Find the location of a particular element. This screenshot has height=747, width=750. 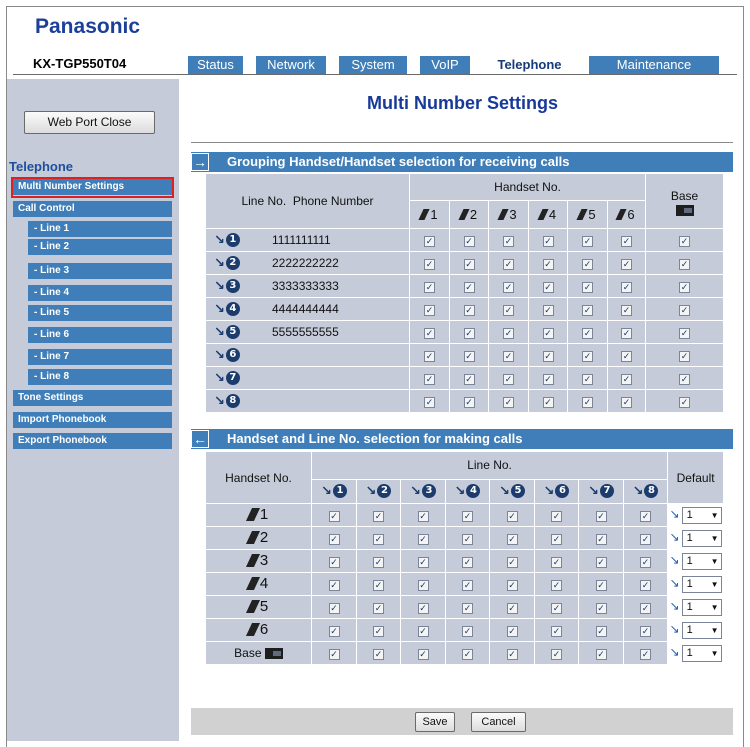

sidebar-item-export-phonebook: Export Phonebook is located at coordinates (92, 441).